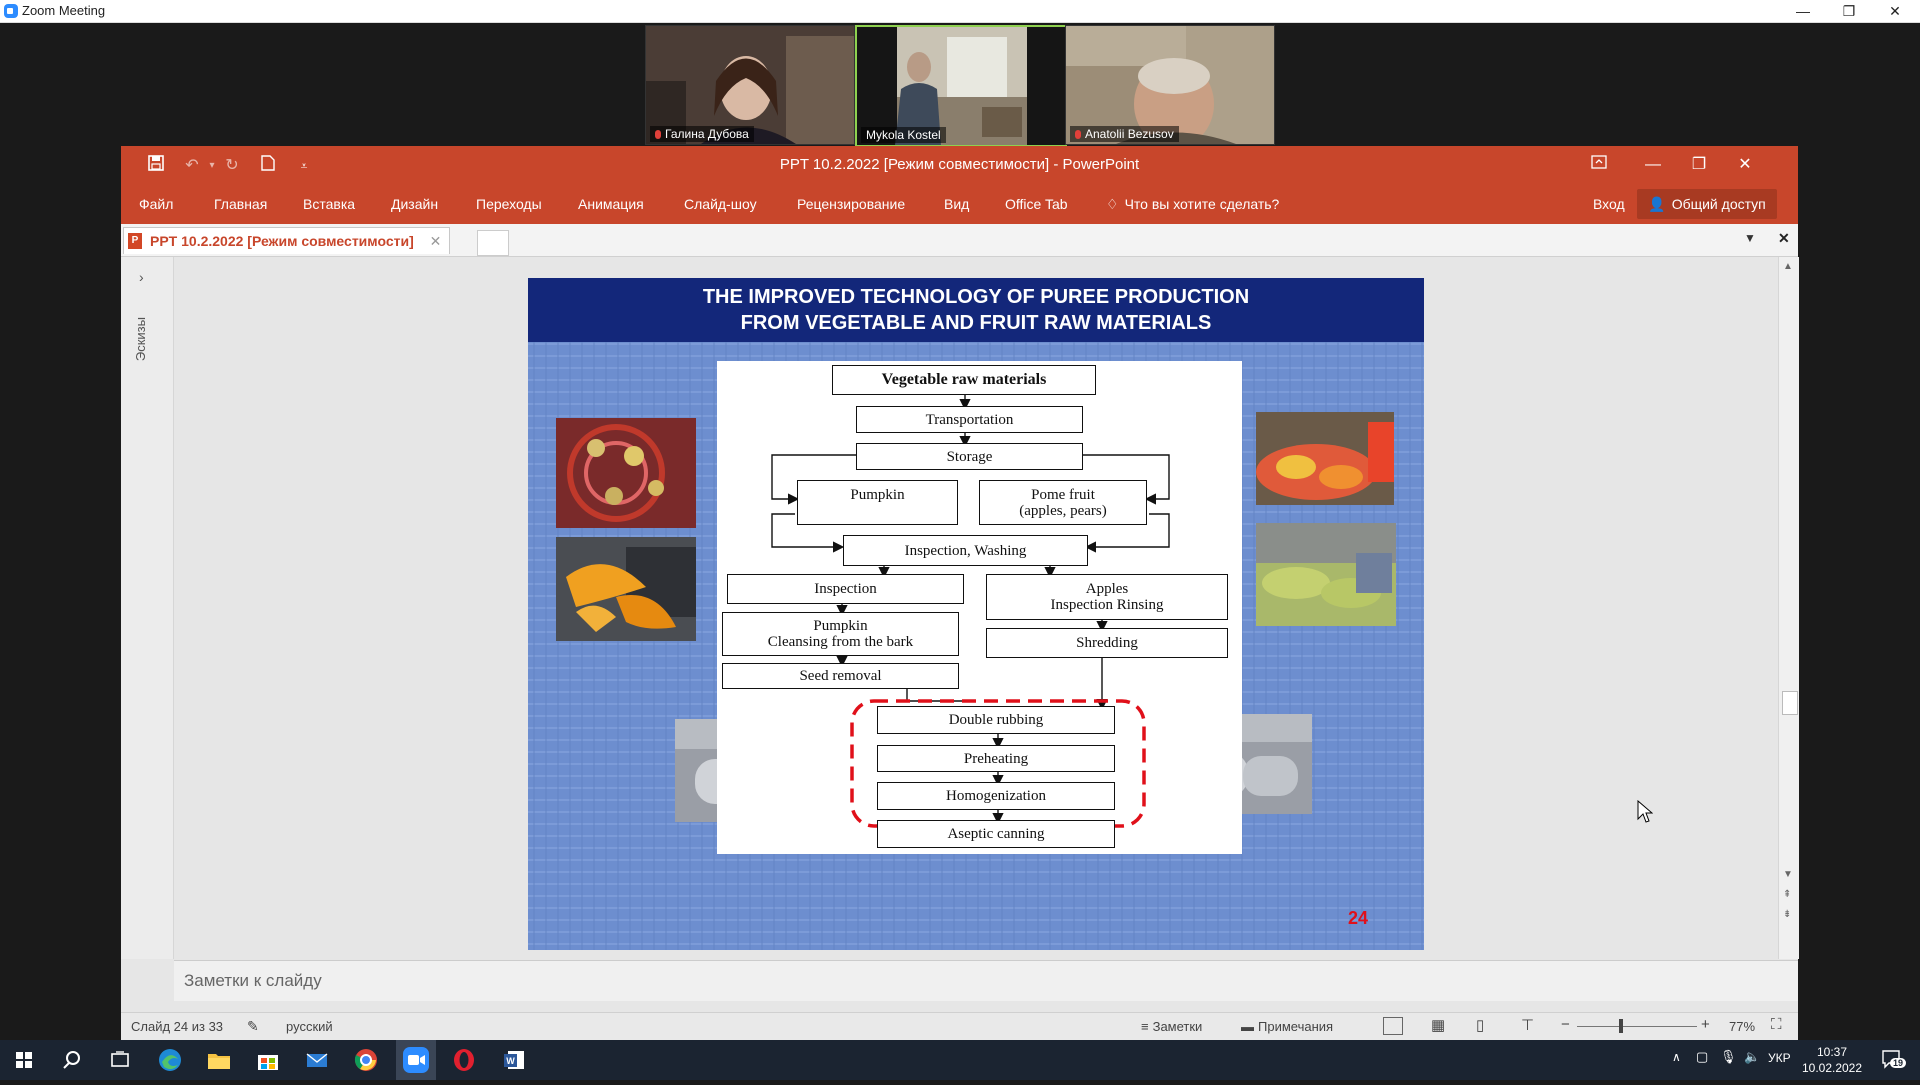 The width and height of the screenshot is (1920, 1085). Describe the element at coordinates (509, 204) in the screenshot. I see `tab-transitions: Переходы` at that location.